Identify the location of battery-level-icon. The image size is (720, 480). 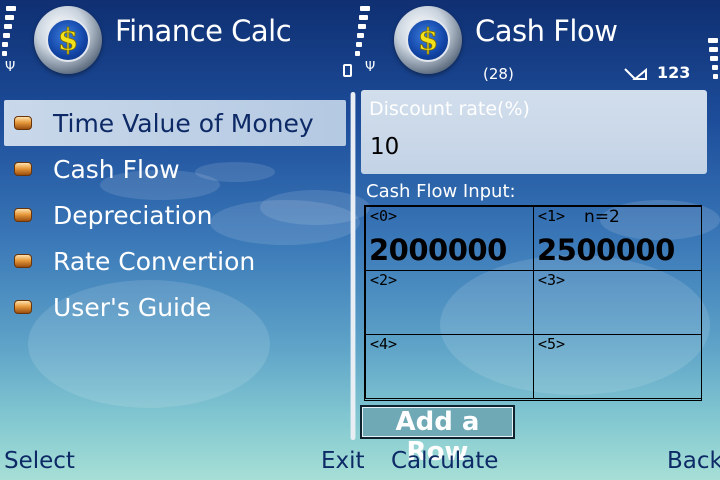
(710, 40).